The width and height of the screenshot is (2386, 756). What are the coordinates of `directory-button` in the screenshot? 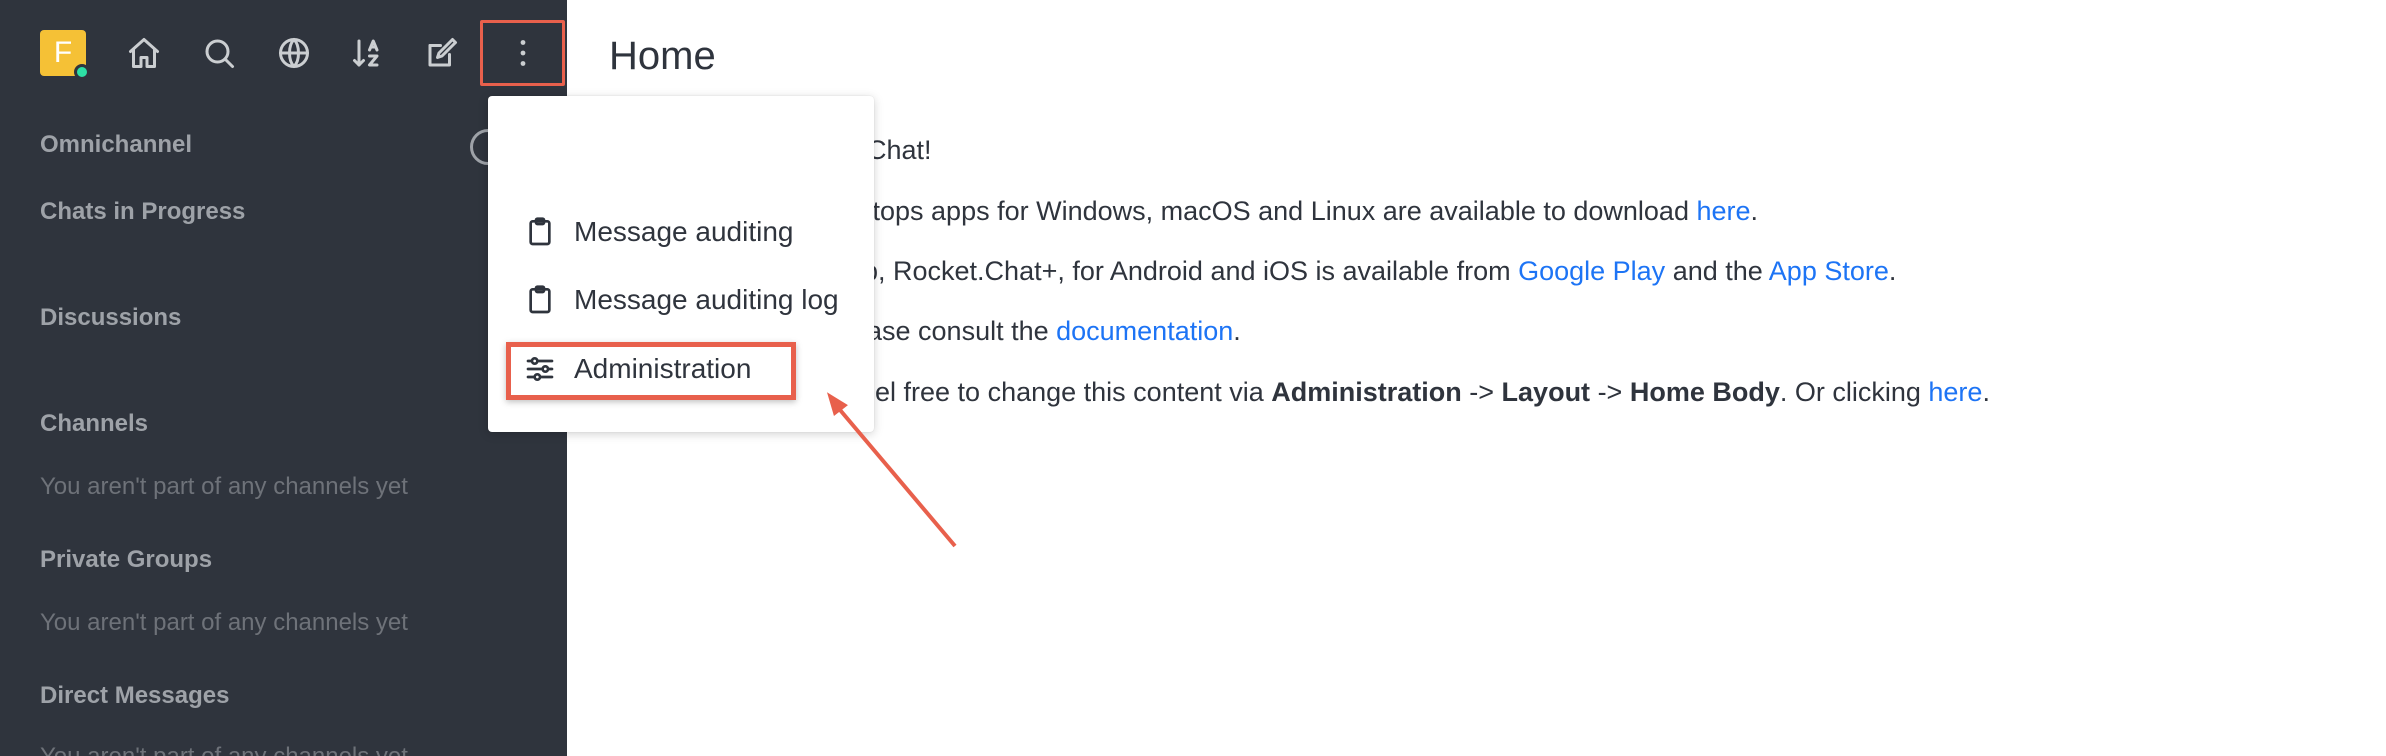 It's located at (294, 53).